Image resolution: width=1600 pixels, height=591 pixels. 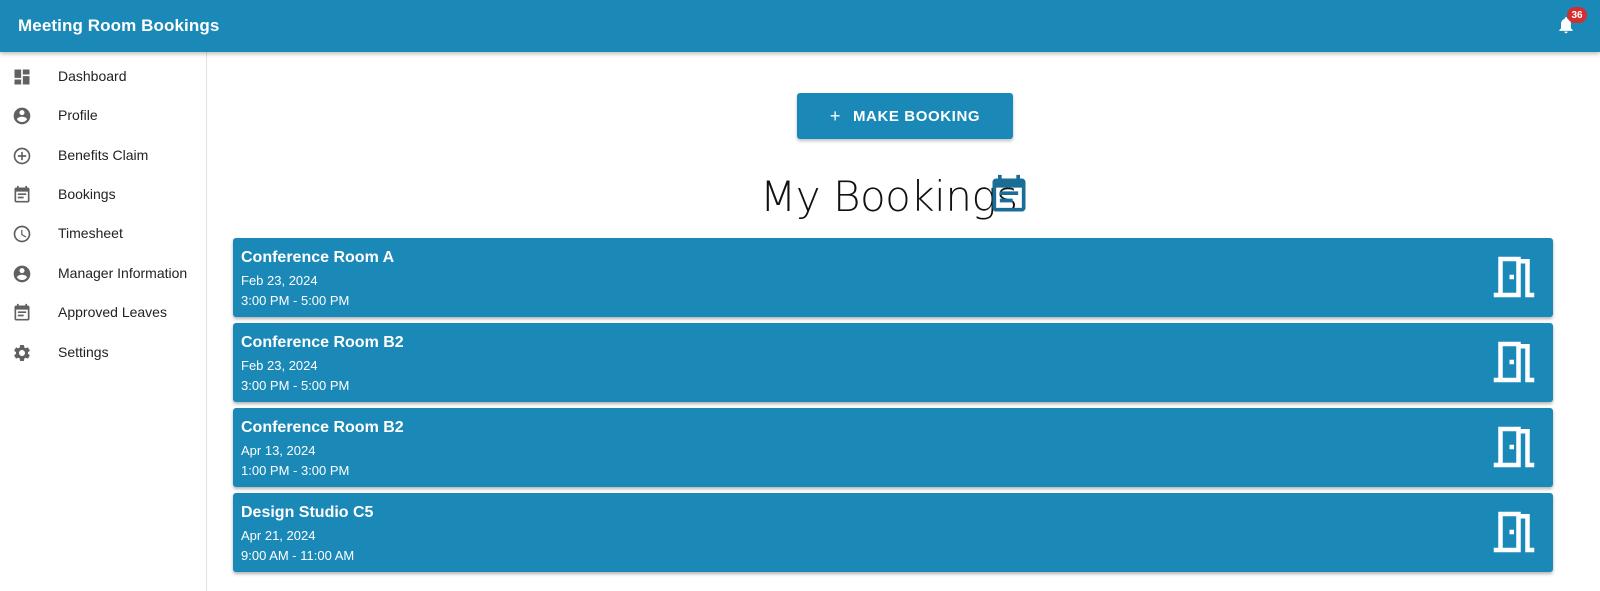 I want to click on booking-room: Design Studio C5, so click(x=307, y=512).